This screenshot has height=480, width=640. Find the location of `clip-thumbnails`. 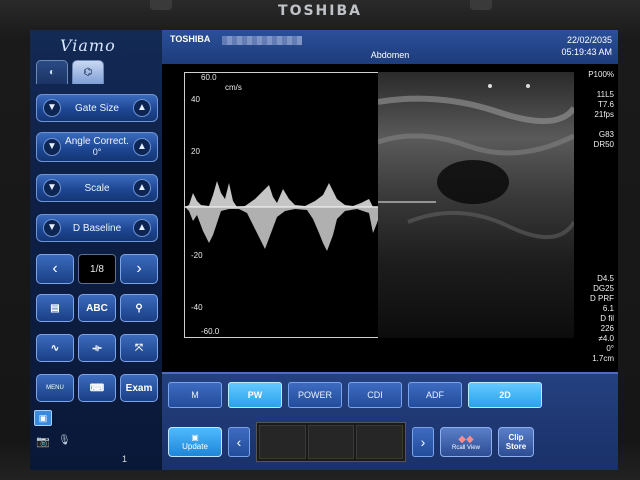

clip-thumbnails is located at coordinates (331, 442).